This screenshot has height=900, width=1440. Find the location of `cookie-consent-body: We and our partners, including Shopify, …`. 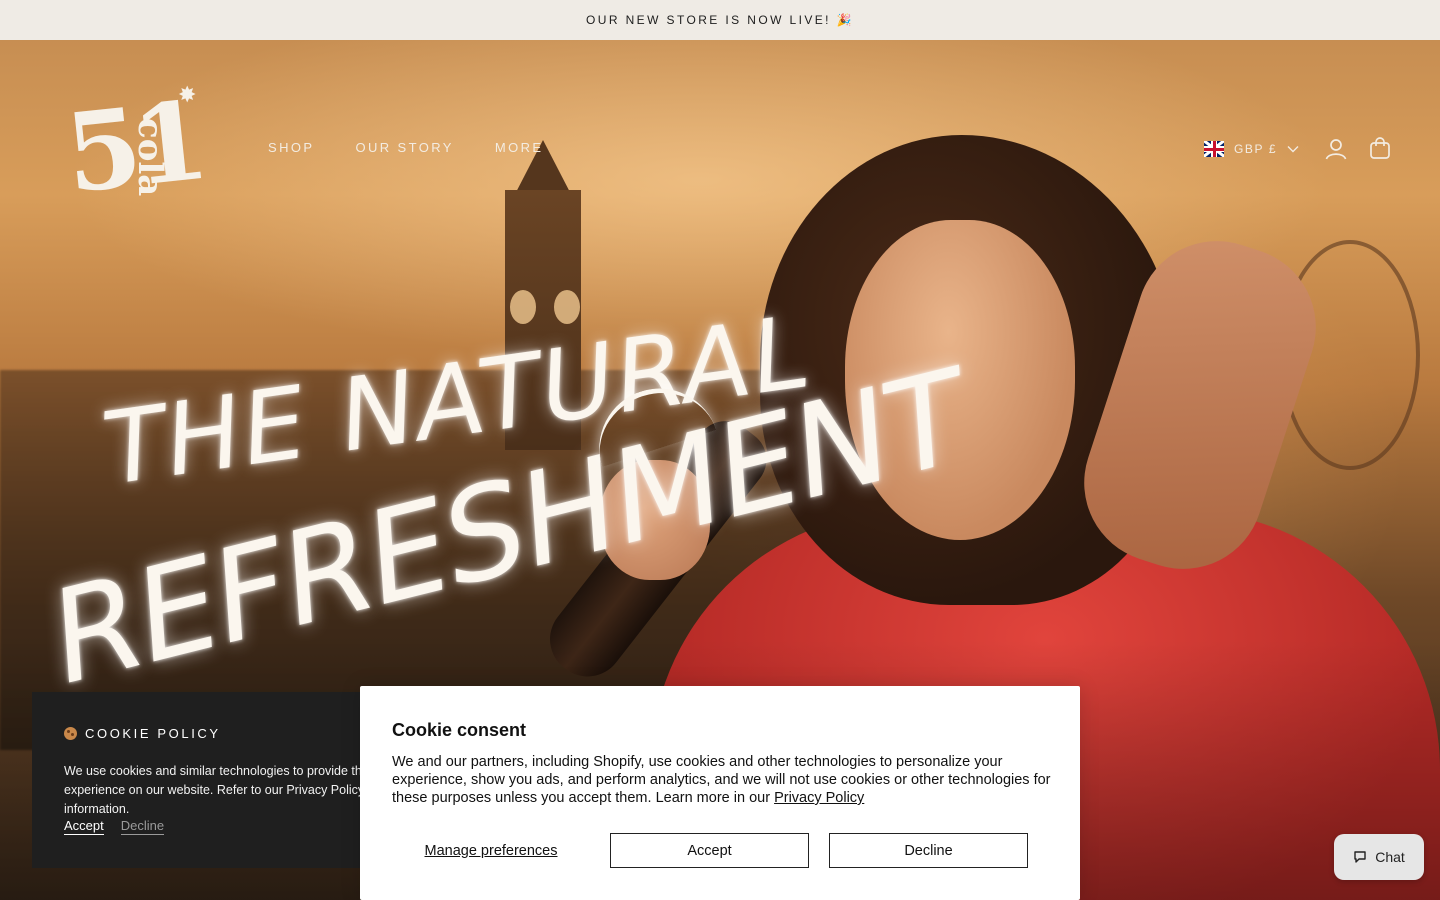

cookie-consent-body: We and our partners, including Shopify, … is located at coordinates (722, 780).